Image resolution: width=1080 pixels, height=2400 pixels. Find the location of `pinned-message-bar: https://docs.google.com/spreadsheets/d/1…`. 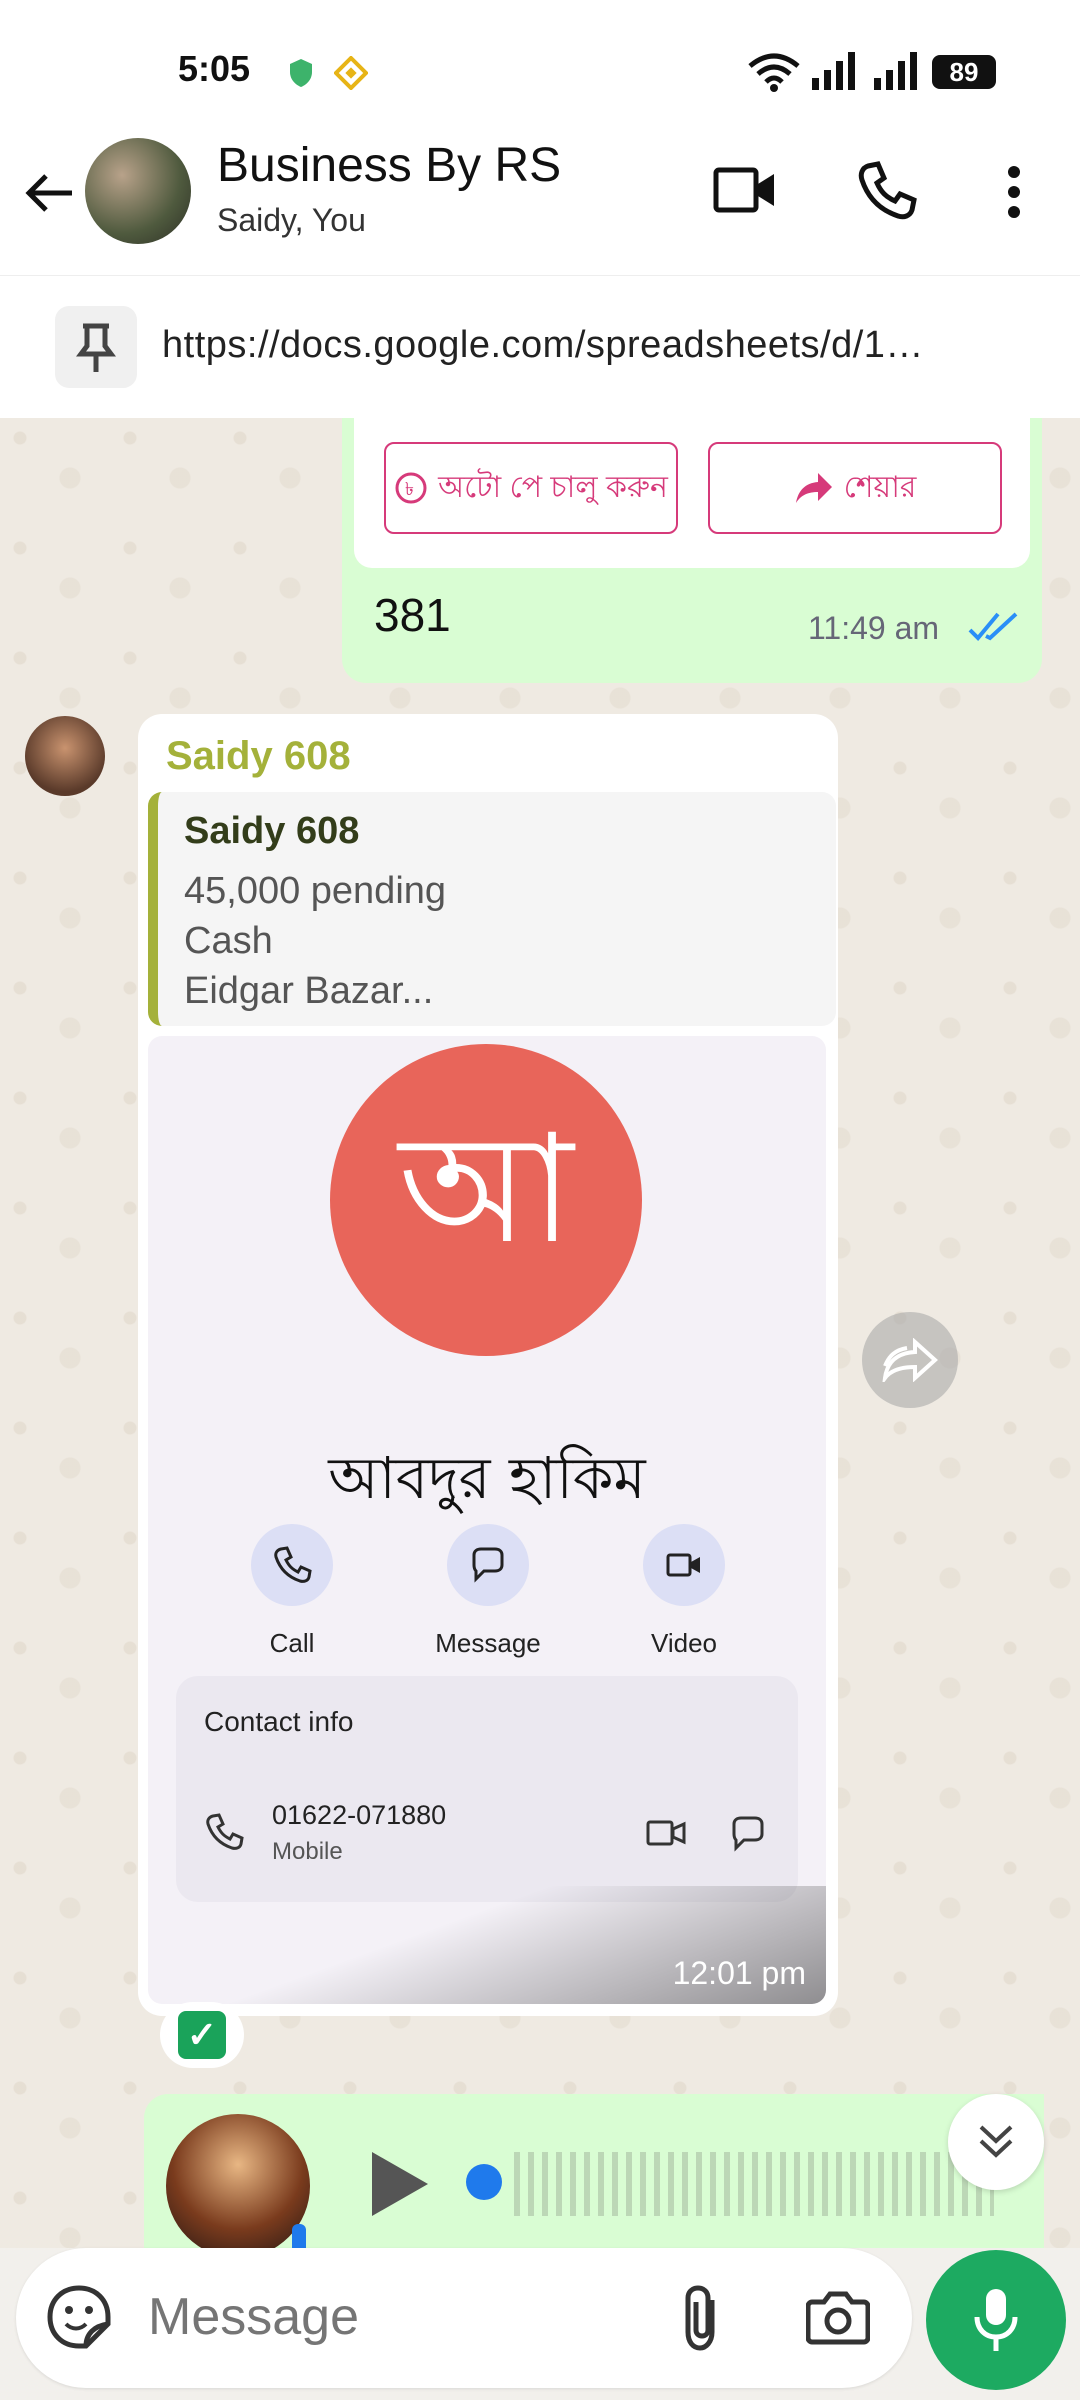

pinned-message-bar: https://docs.google.com/spreadsheets/d/1… is located at coordinates (540, 347).